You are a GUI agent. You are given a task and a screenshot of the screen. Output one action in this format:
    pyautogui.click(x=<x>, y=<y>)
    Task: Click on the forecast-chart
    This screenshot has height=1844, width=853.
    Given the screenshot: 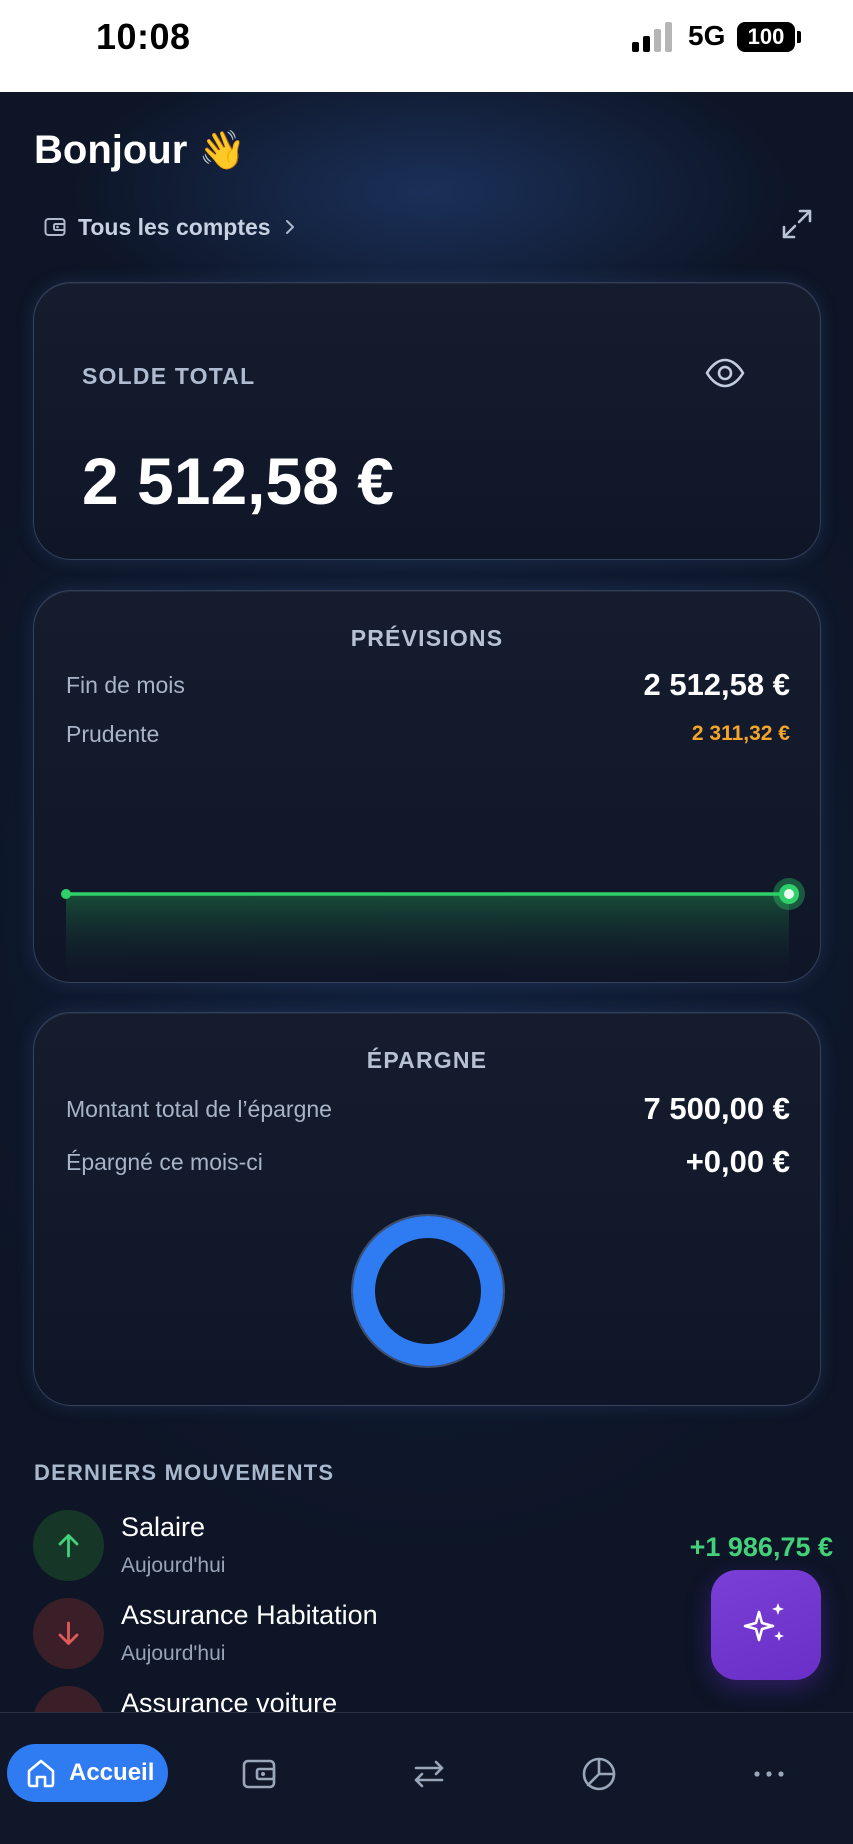 What is the action you would take?
    pyautogui.click(x=433, y=930)
    